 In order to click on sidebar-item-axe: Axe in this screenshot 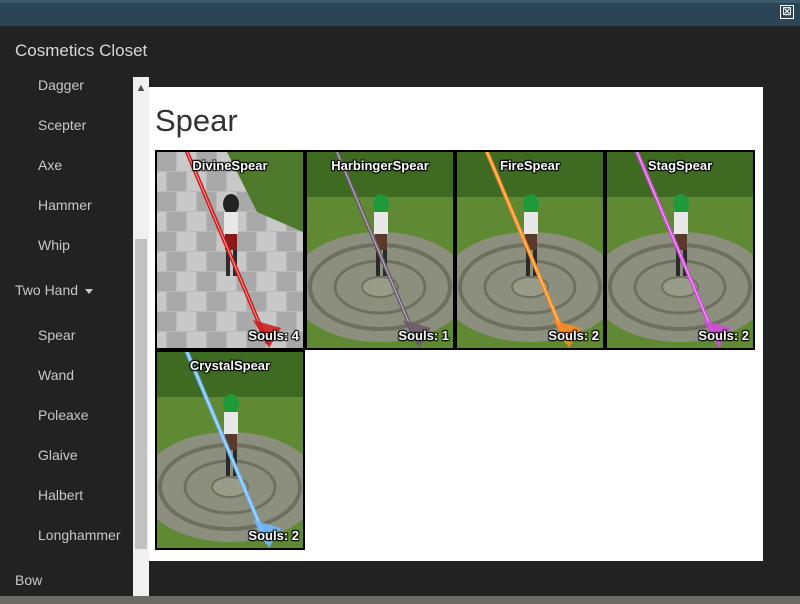, I will do `click(50, 165)`.